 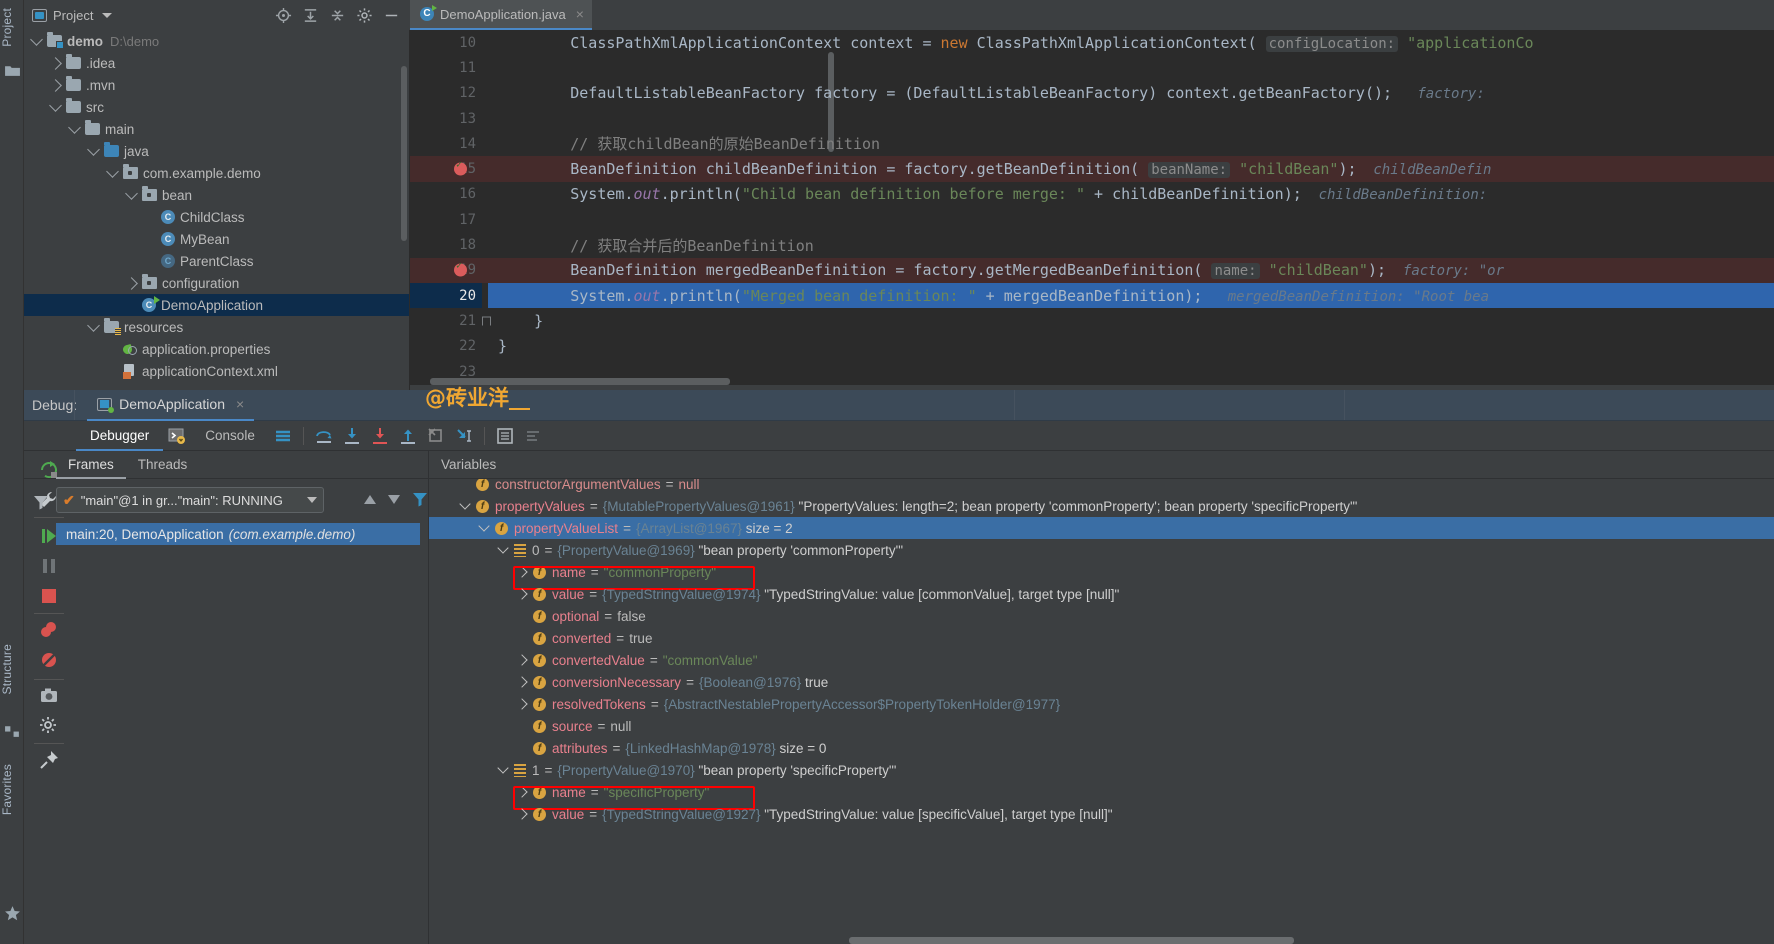 What do you see at coordinates (450, 320) in the screenshot?
I see `line-gutter: 21` at bounding box center [450, 320].